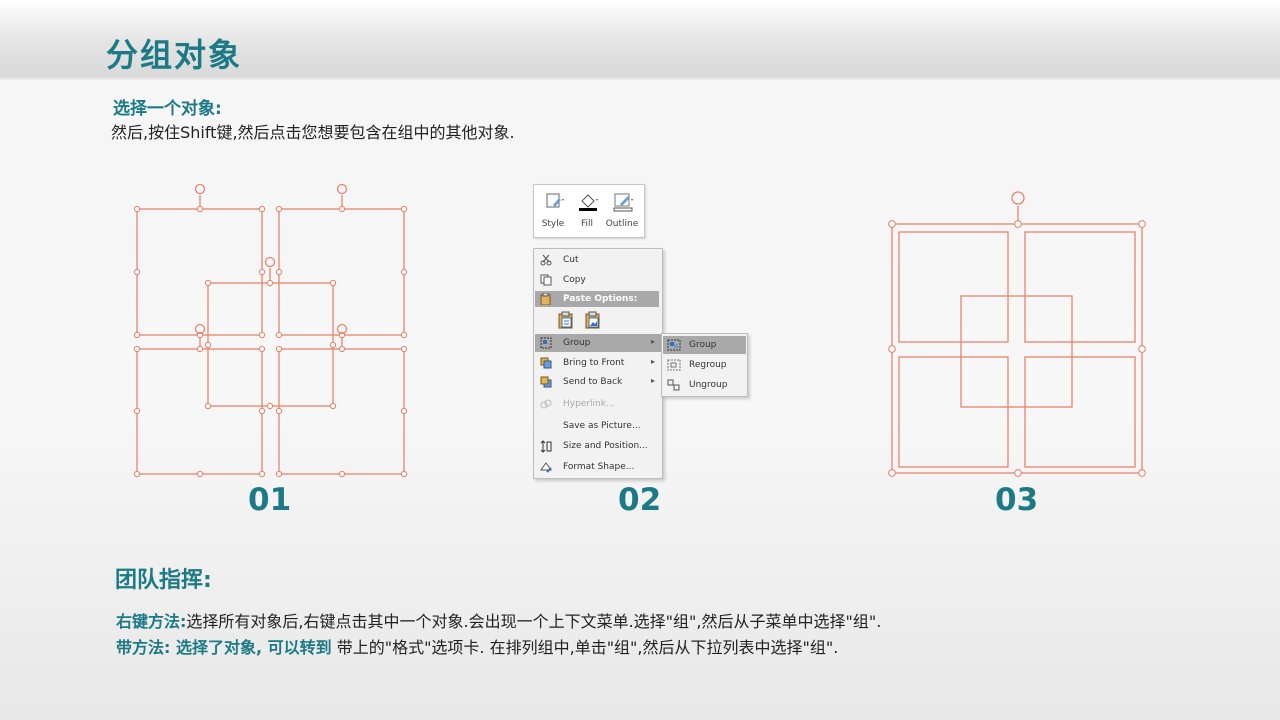 This screenshot has width=1280, height=720. What do you see at coordinates (199, 272) in the screenshot?
I see `square-top-left` at bounding box center [199, 272].